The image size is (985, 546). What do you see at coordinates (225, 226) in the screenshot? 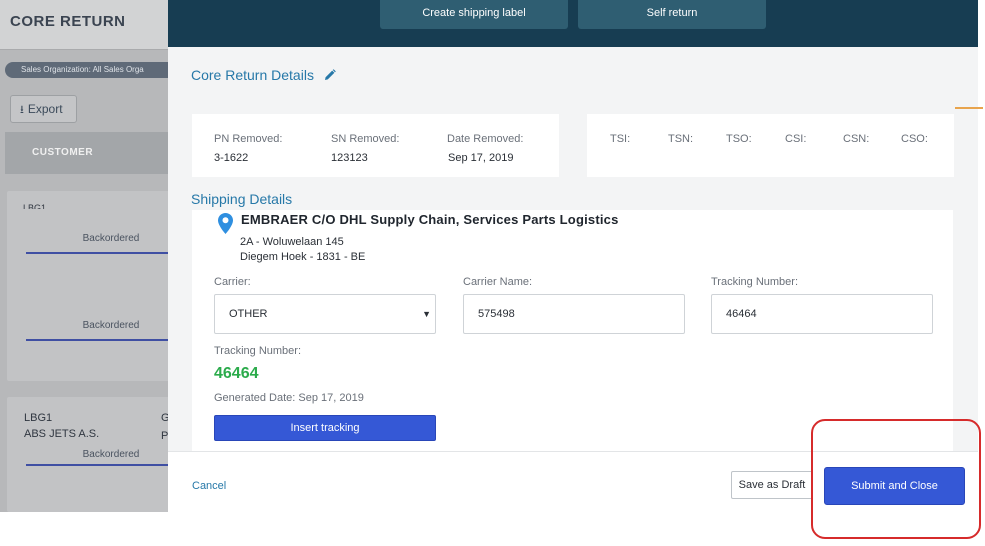
I see `map-pin-icon` at bounding box center [225, 226].